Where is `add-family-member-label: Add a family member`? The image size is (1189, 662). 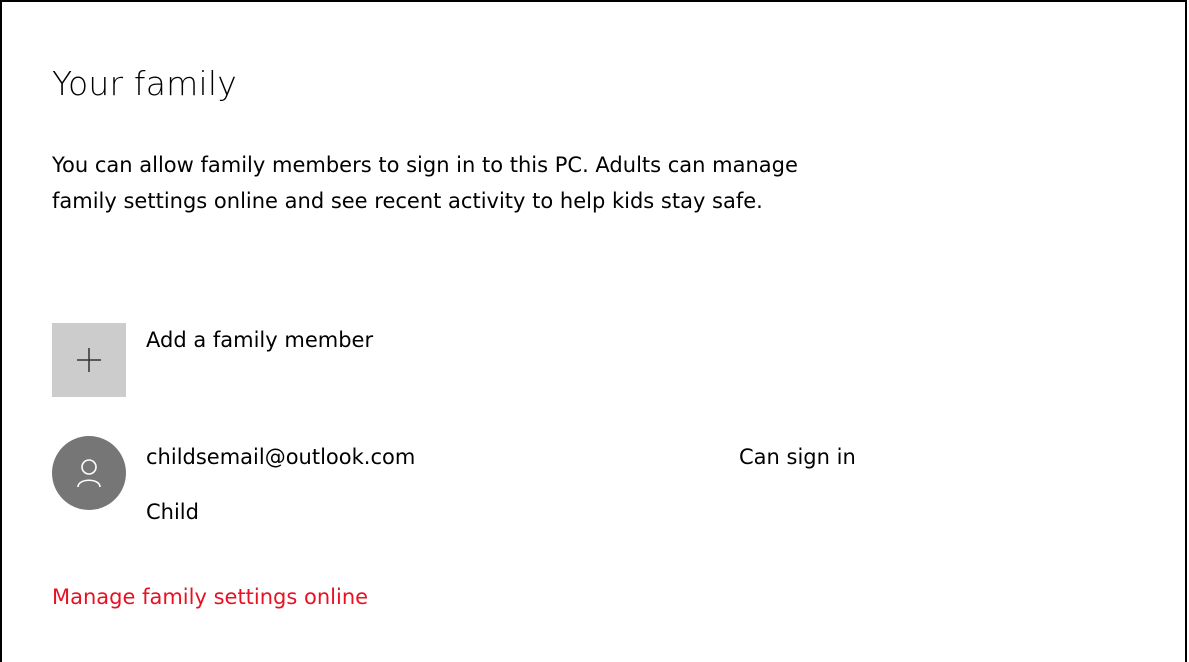
add-family-member-label: Add a family member is located at coordinates (260, 340).